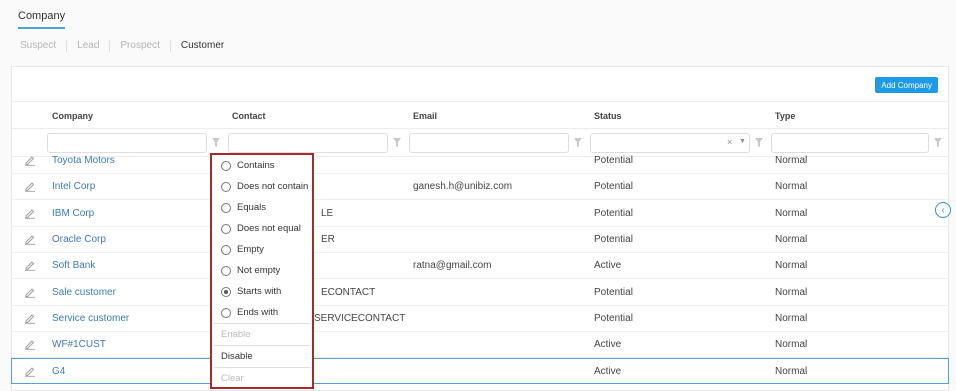  What do you see at coordinates (42, 19) in the screenshot?
I see `tab-company: Company` at bounding box center [42, 19].